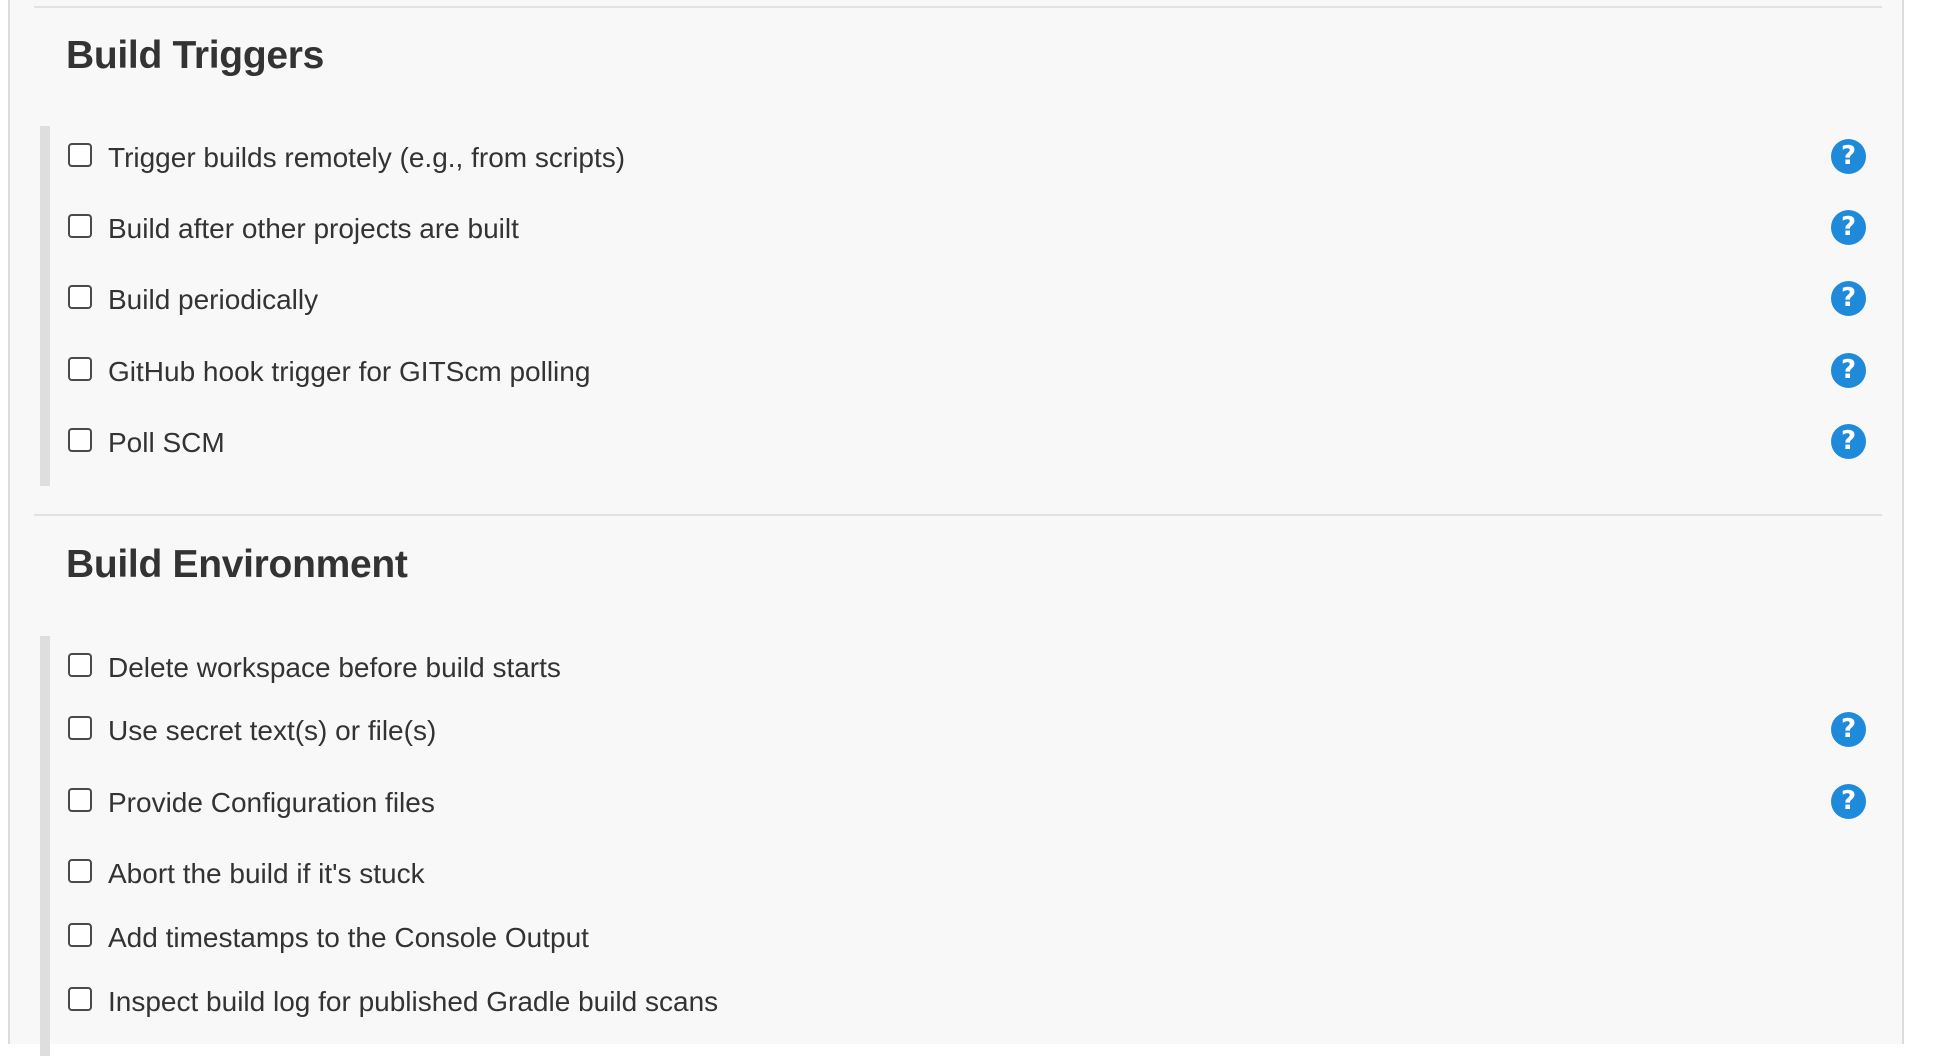 This screenshot has height=1056, width=1952. Describe the element at coordinates (195, 55) in the screenshot. I see `section-title-build-triggers: Build Triggers` at that location.